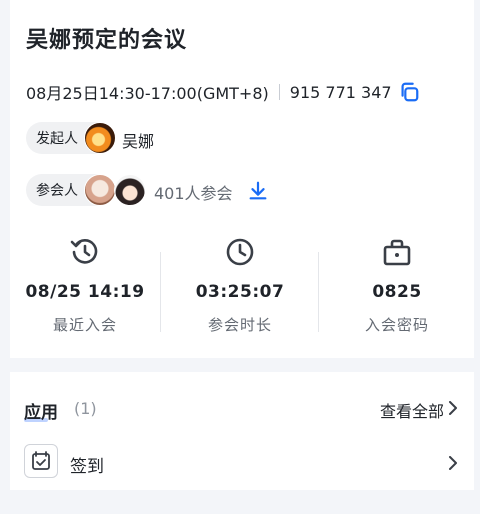 The height and width of the screenshot is (514, 480). What do you see at coordinates (340, 92) in the screenshot?
I see `meeting-id: 915 771 347` at bounding box center [340, 92].